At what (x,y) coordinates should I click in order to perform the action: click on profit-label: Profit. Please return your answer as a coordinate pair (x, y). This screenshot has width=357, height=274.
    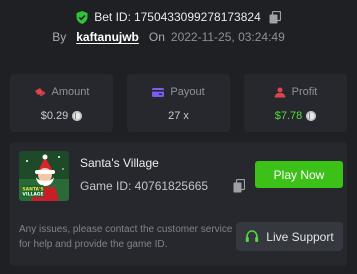
    Looking at the image, I should click on (304, 92).